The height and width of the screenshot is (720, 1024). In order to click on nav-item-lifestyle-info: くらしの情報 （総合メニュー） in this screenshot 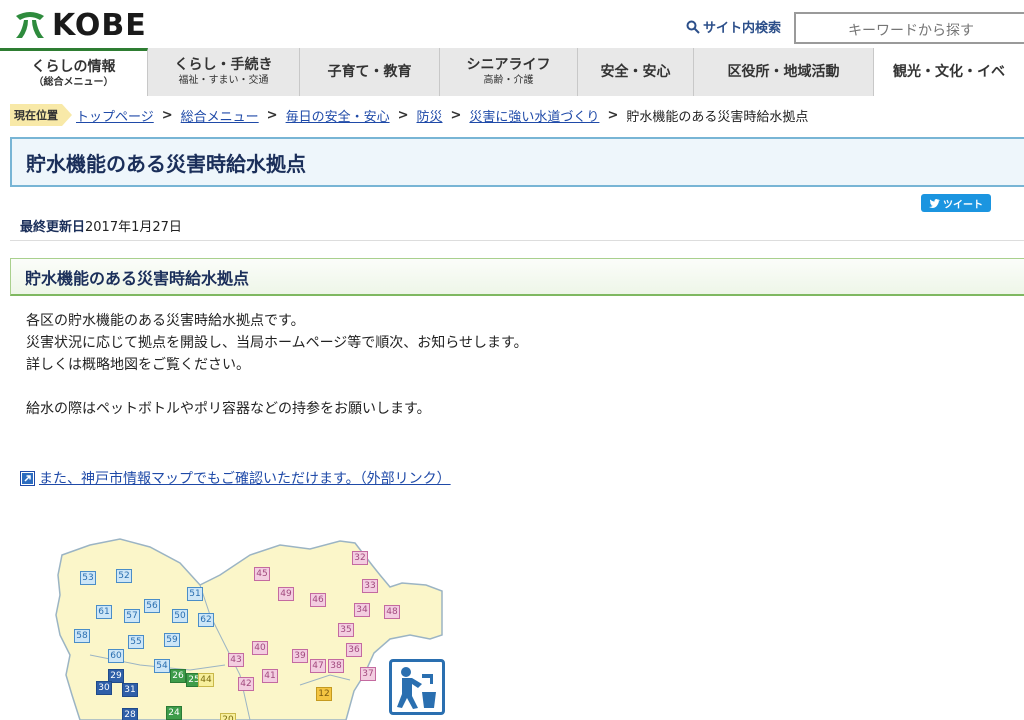, I will do `click(74, 72)`.